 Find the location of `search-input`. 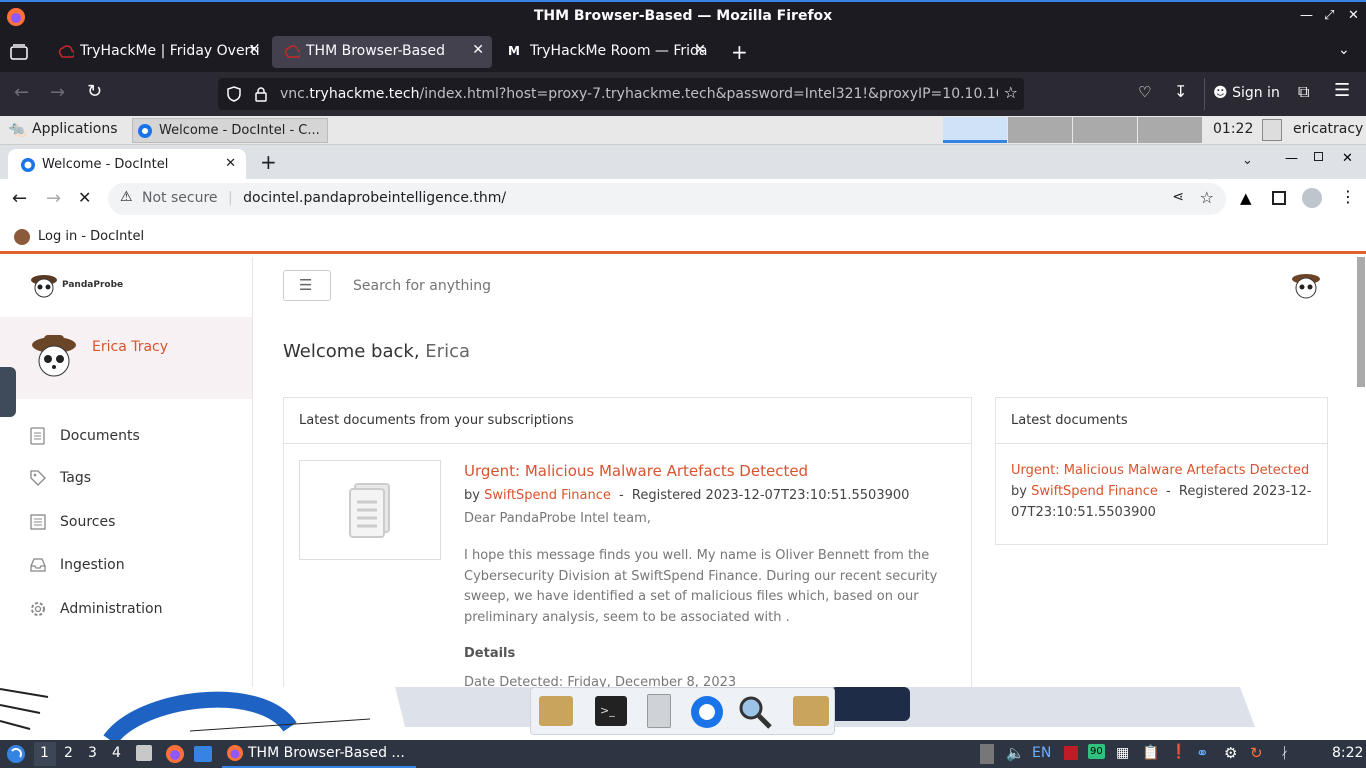

search-input is located at coordinates (597, 286).